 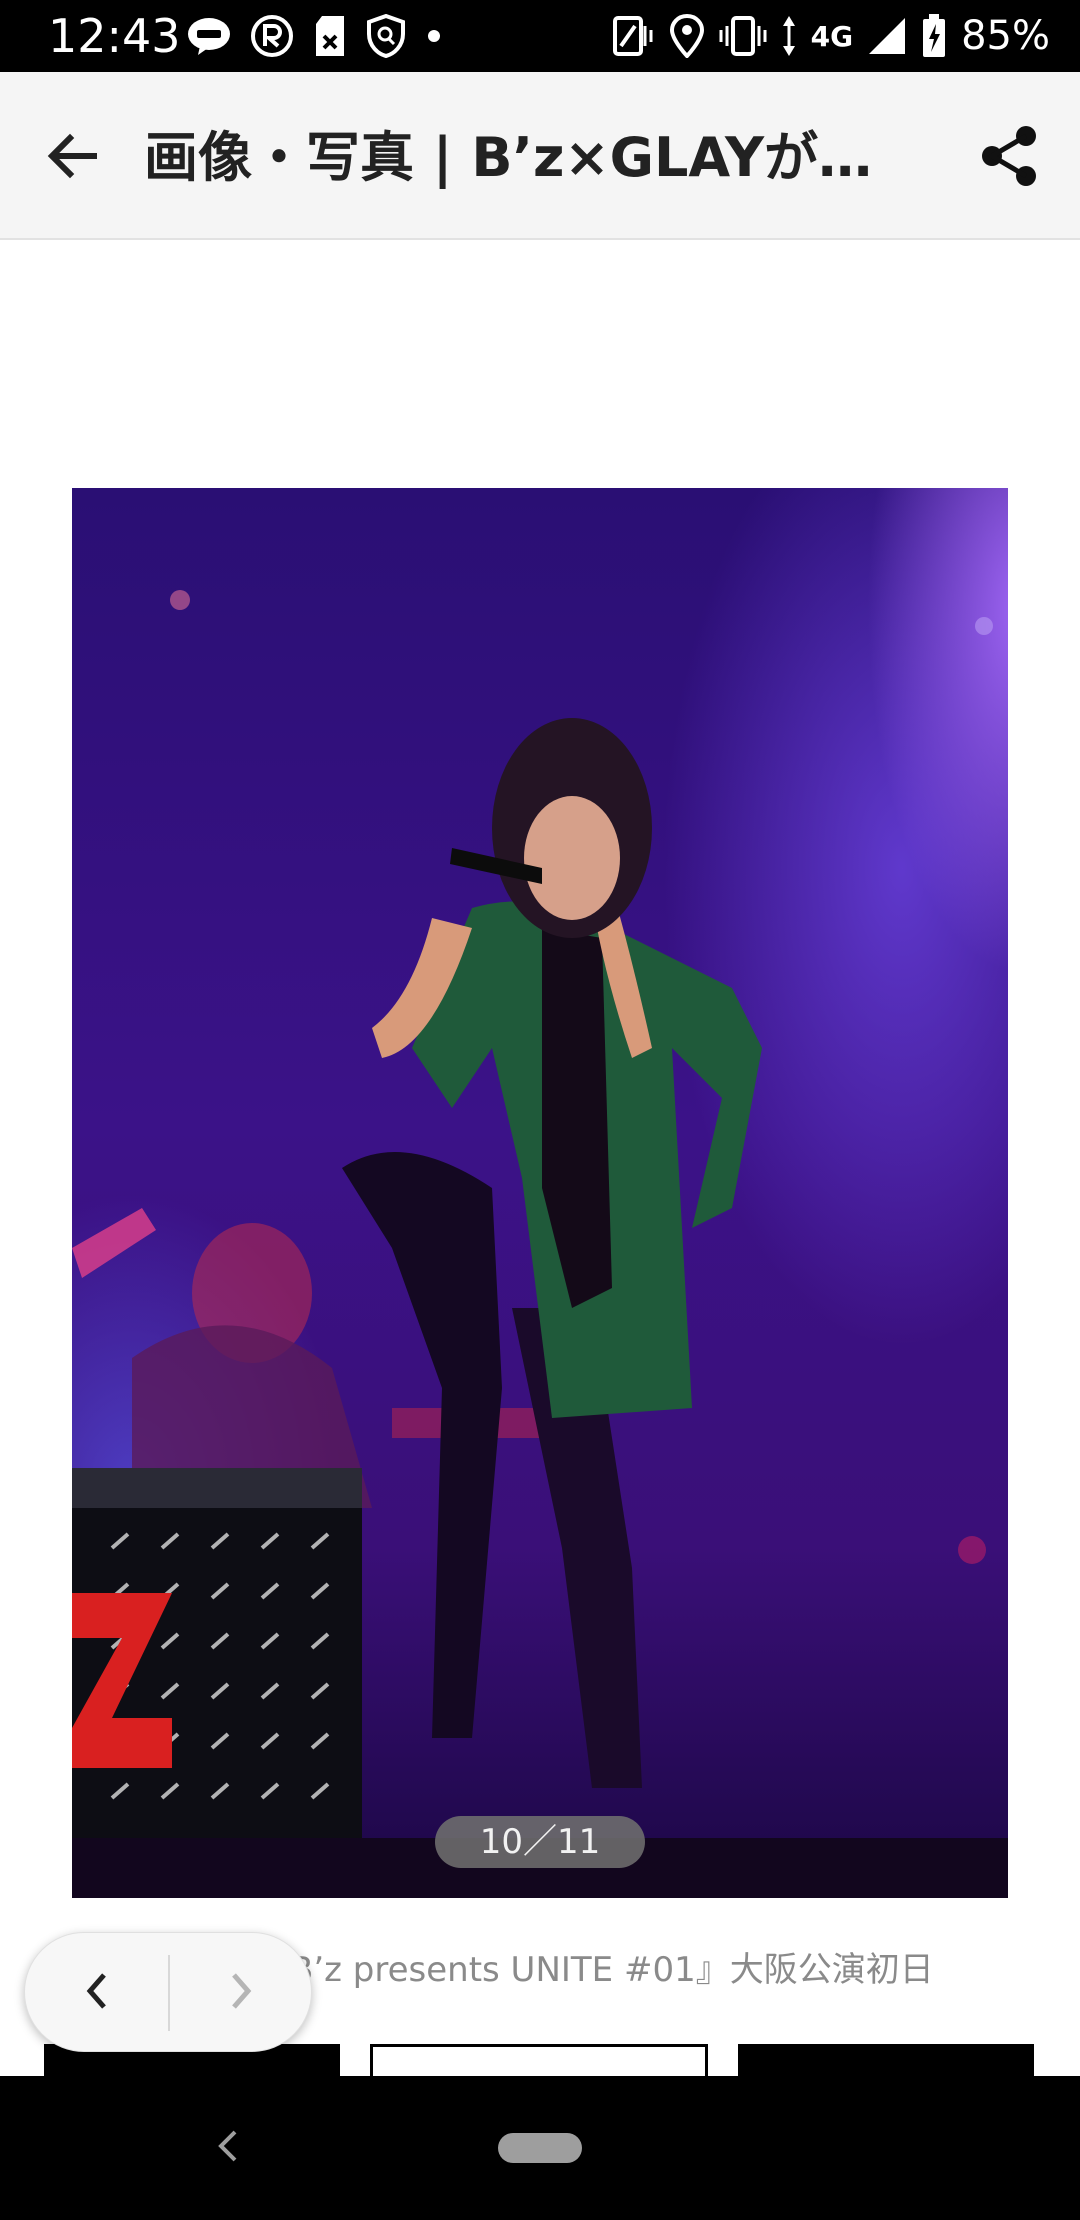 I want to click on data-arrows-icon, so click(x=789, y=36).